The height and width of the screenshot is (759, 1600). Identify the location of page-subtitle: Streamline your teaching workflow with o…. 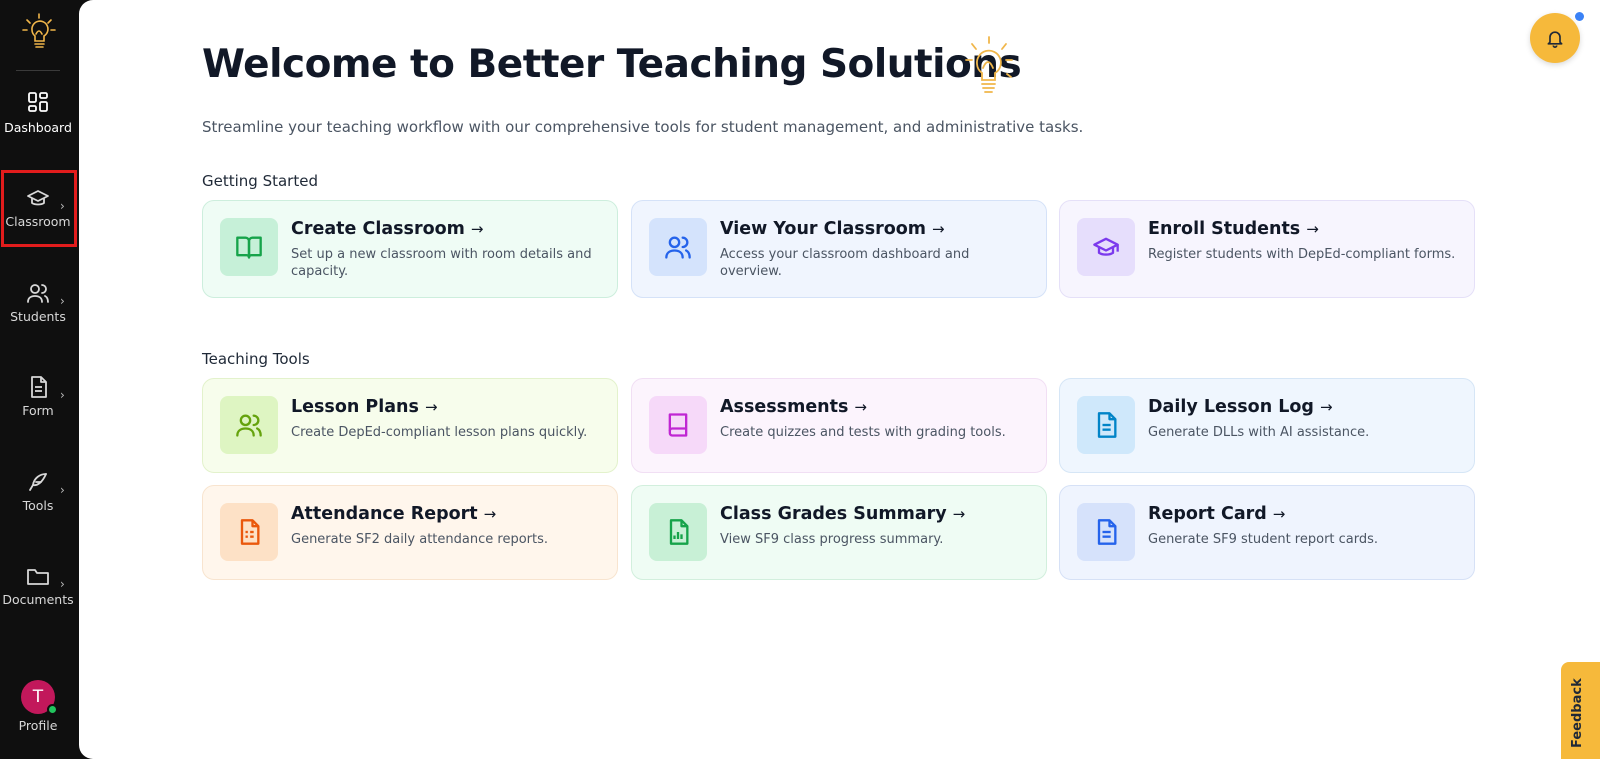
(643, 127).